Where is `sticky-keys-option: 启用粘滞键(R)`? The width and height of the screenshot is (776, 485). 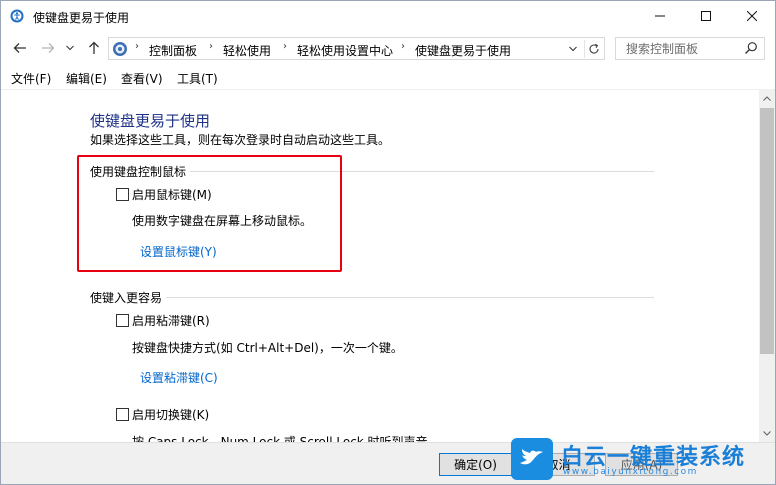
sticky-keys-option: 启用粘滞键(R) is located at coordinates (163, 320).